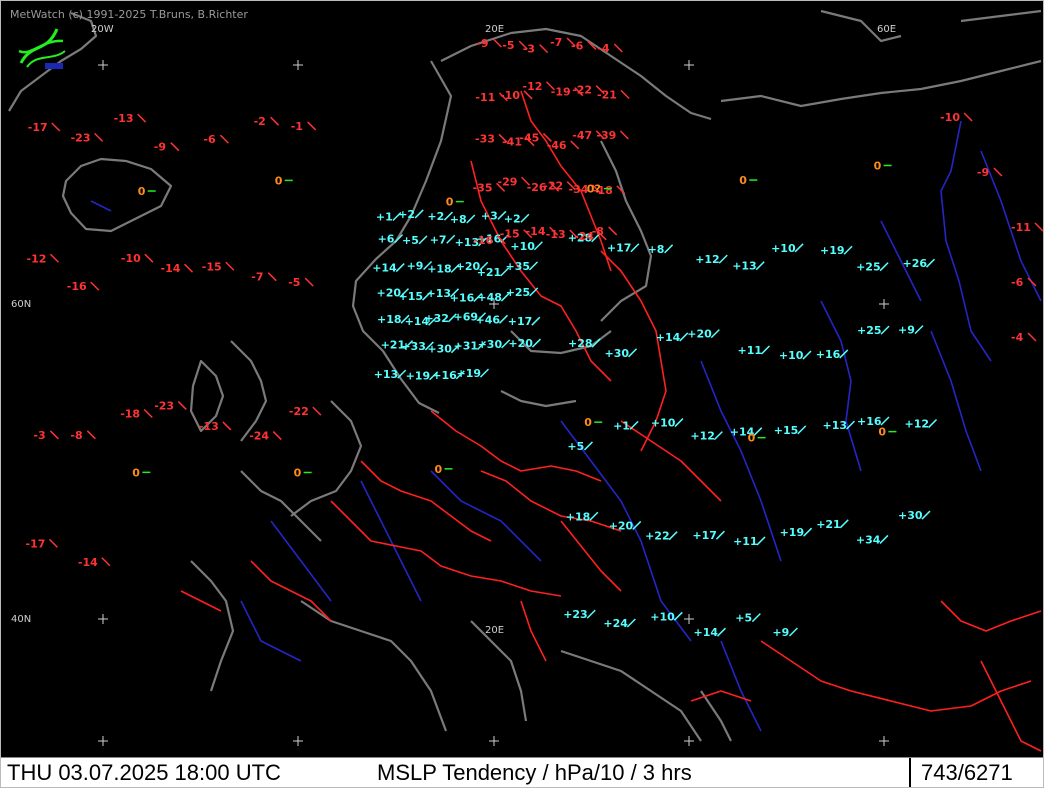 Image resolution: width=1044 pixels, height=788 pixels. I want to click on tendency-value: +22, so click(657, 536).